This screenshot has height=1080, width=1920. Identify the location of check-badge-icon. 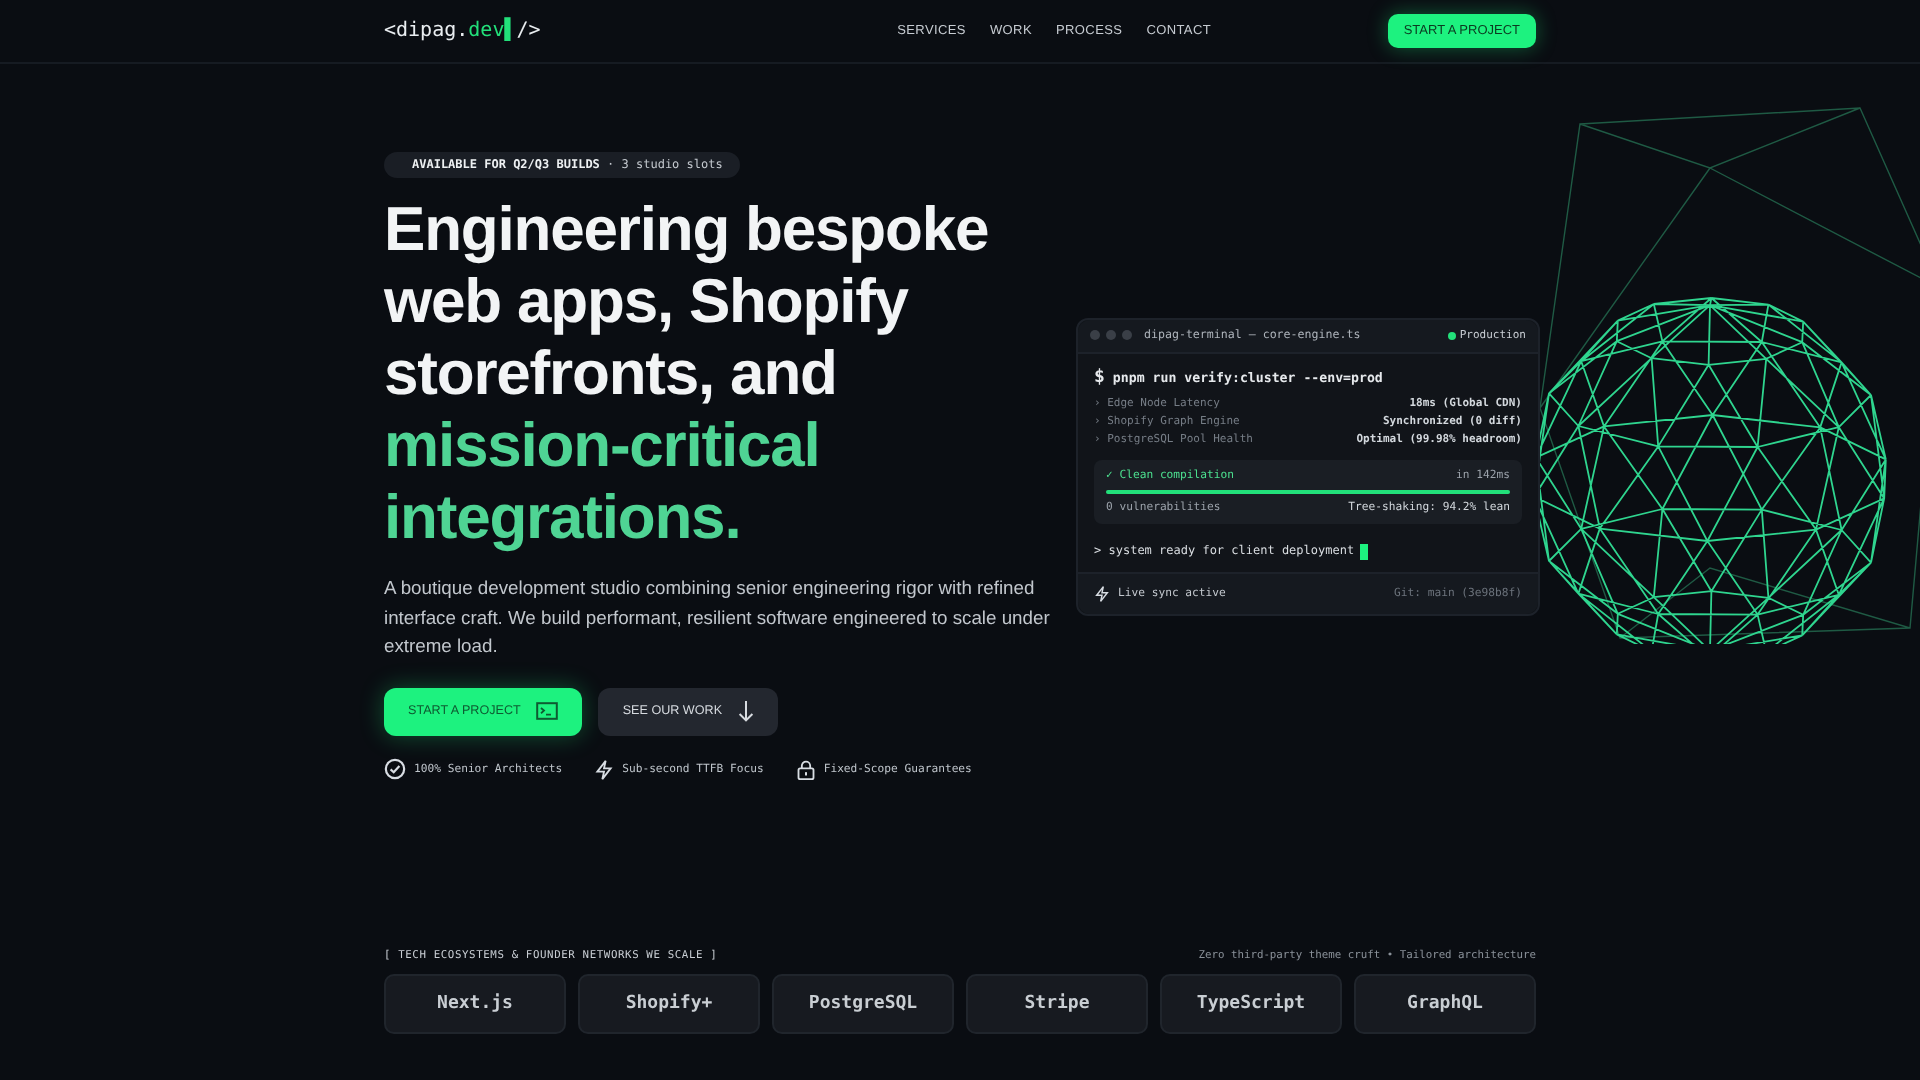
(395, 769).